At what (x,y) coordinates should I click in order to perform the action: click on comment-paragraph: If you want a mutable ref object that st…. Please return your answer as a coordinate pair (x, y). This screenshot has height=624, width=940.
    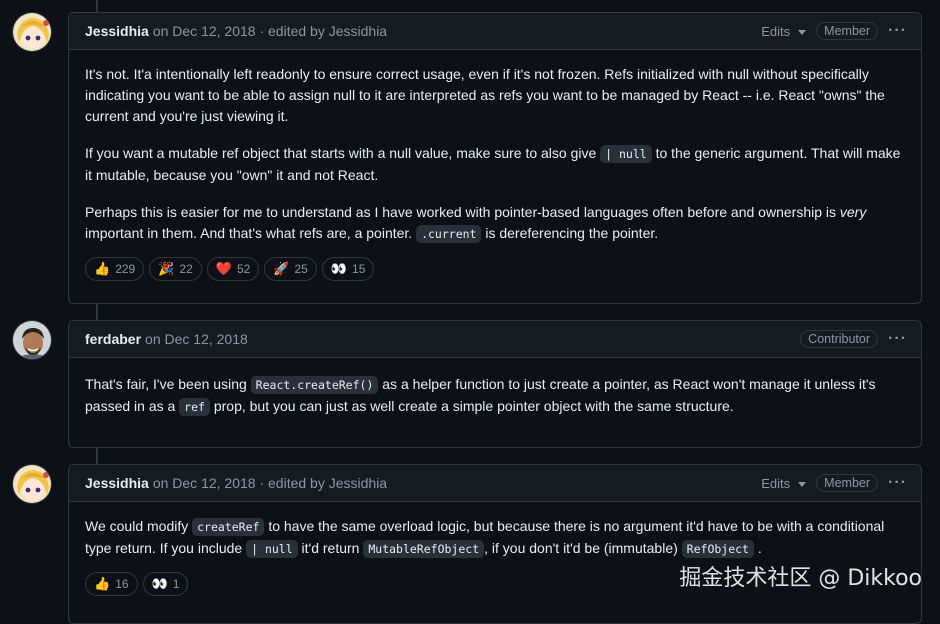
    Looking at the image, I should click on (495, 164).